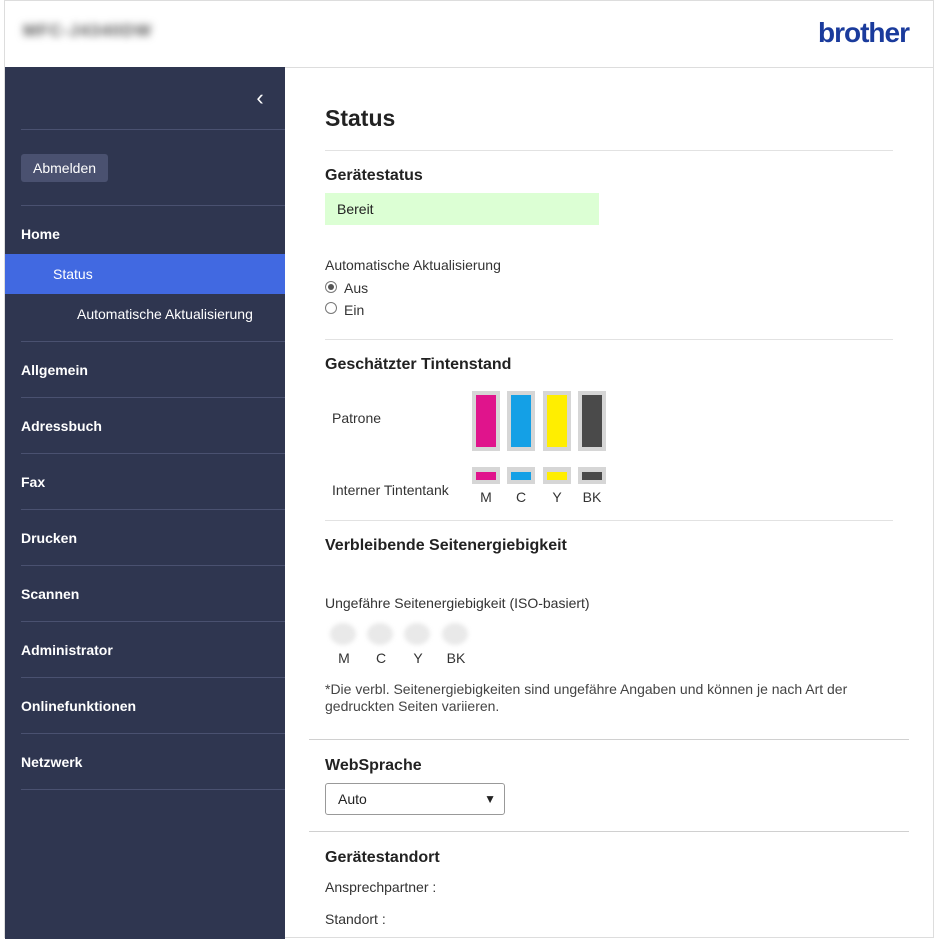 Image resolution: width=938 pixels, height=940 pixels. I want to click on logout-button: Abmelden, so click(65, 168).